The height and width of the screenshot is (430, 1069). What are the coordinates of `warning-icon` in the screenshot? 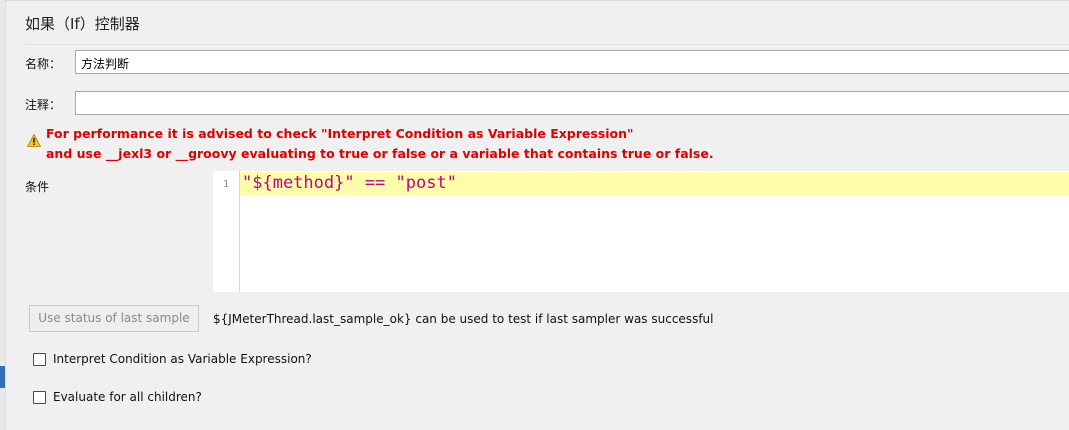 It's located at (34, 140).